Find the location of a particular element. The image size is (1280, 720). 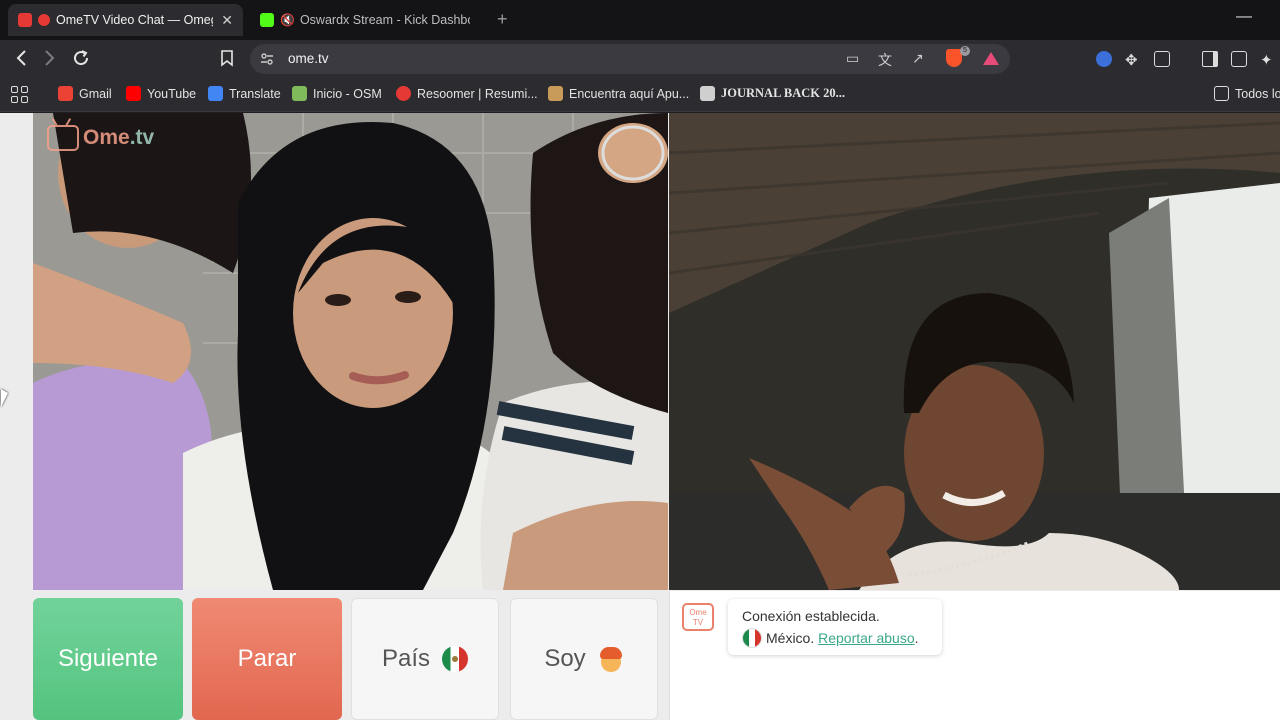

recording-icon is located at coordinates (44, 20).